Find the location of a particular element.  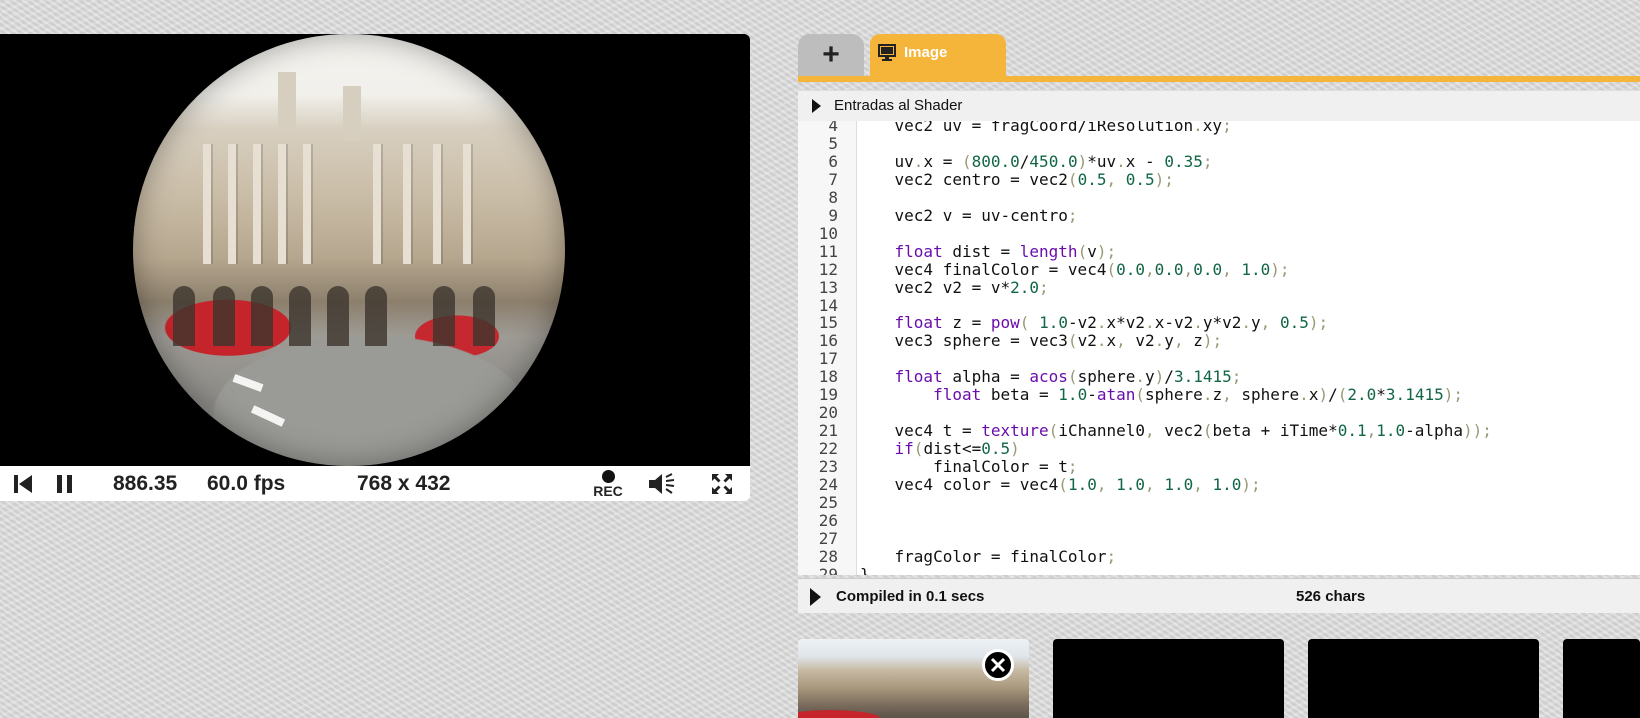

code-line: vec2 uv = fragCoord/iResolution.xy; is located at coordinates (1044, 128).